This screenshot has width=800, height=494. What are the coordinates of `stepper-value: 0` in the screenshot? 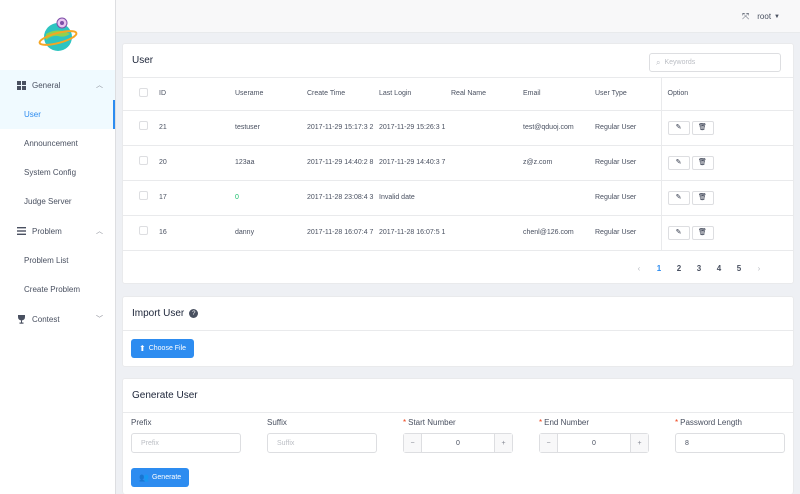 It's located at (458, 443).